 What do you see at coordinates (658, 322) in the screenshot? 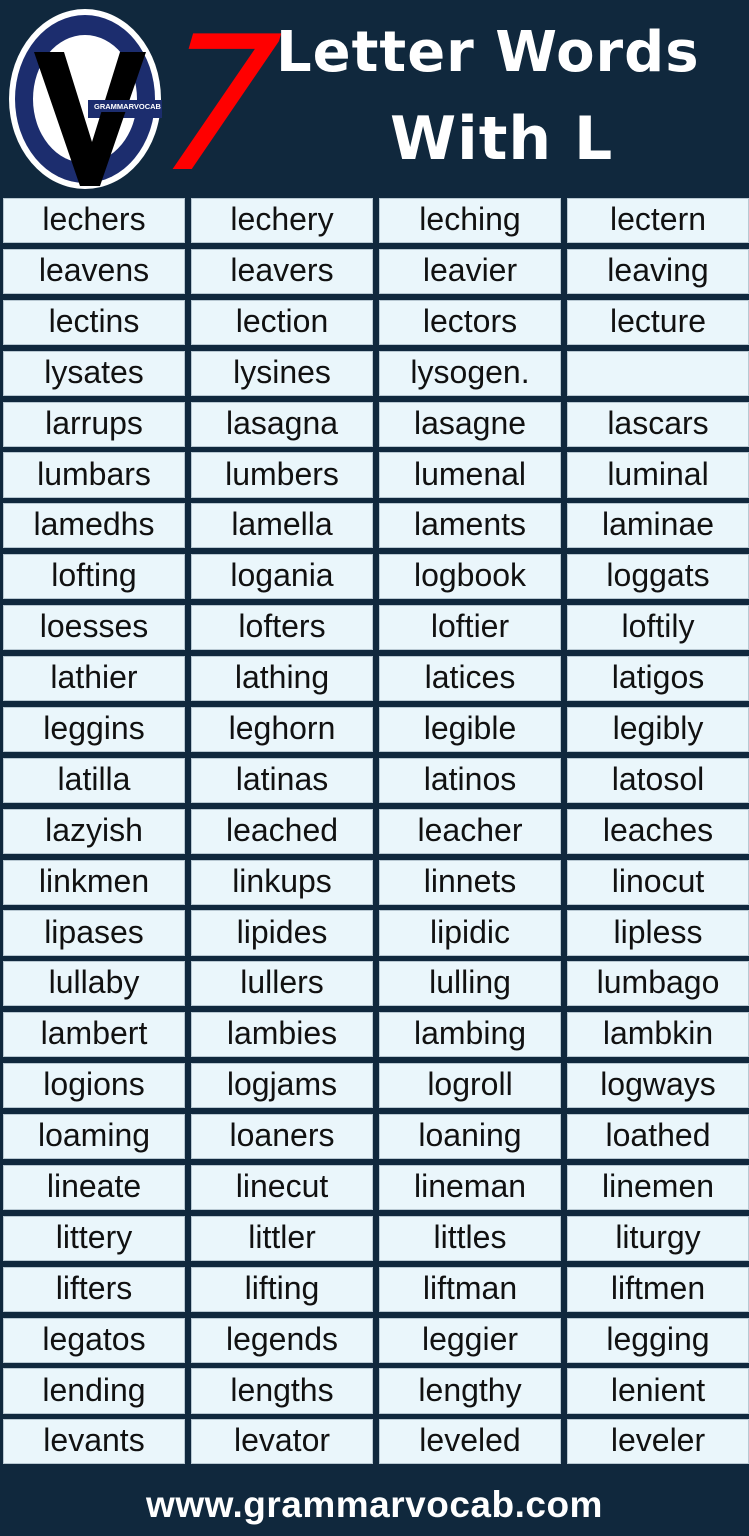
I see `word-cell: lecture` at bounding box center [658, 322].